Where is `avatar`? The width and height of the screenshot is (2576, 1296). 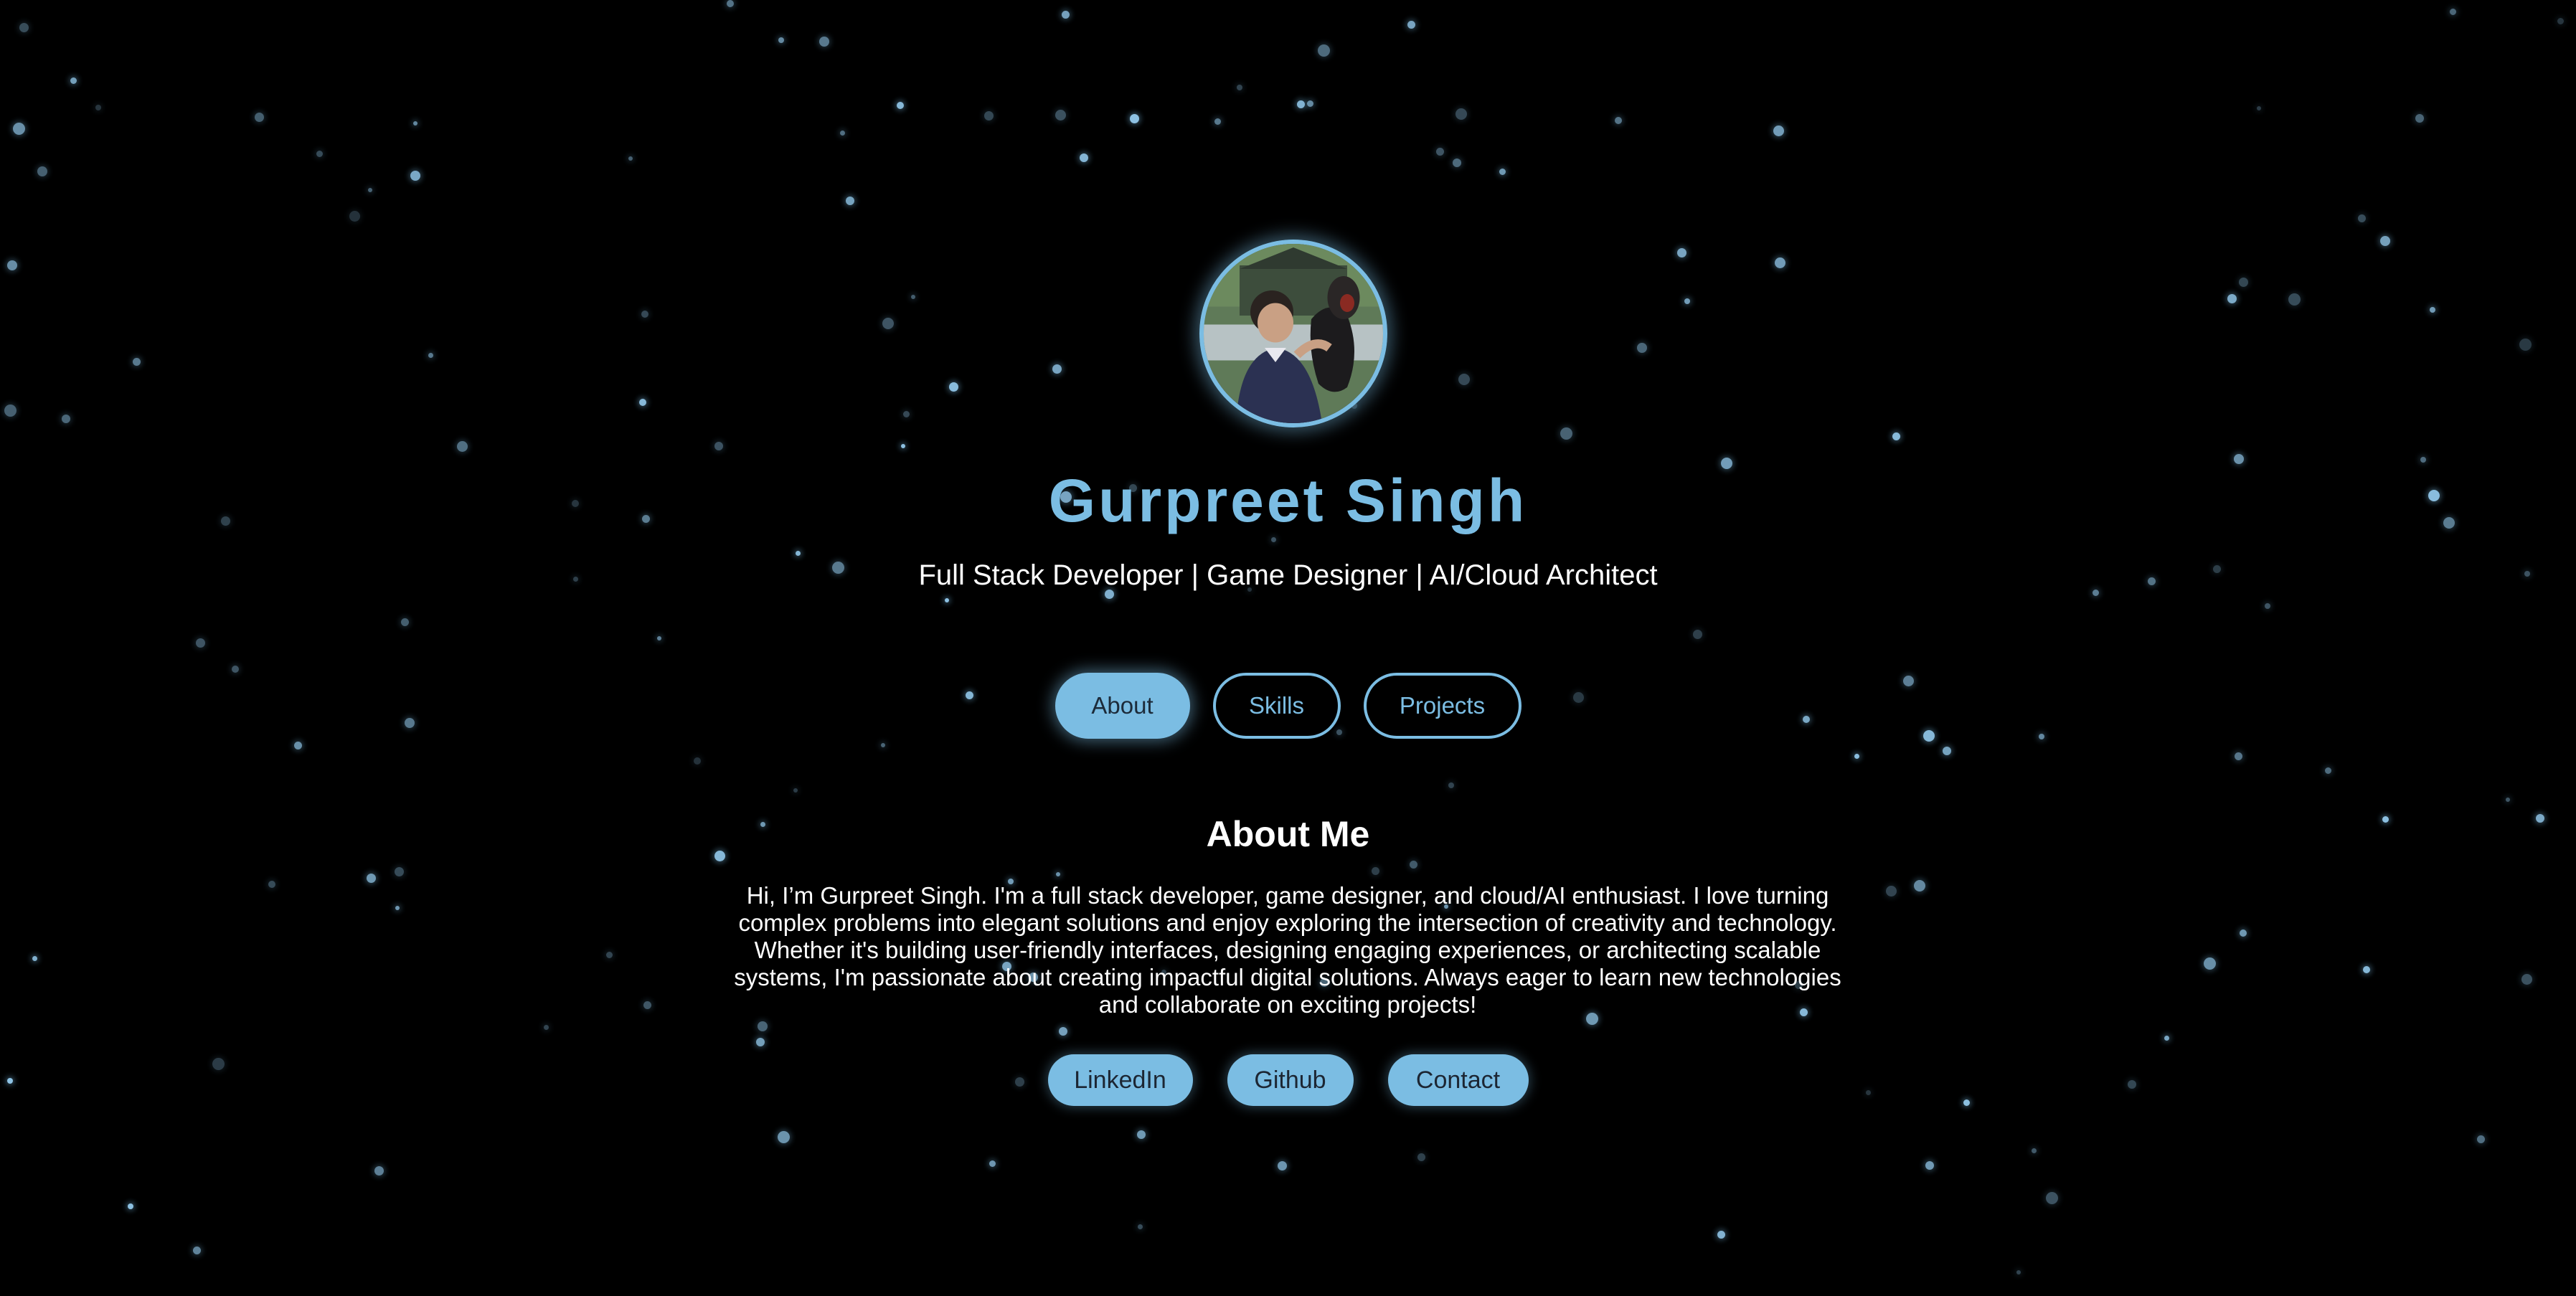
avatar is located at coordinates (1293, 333).